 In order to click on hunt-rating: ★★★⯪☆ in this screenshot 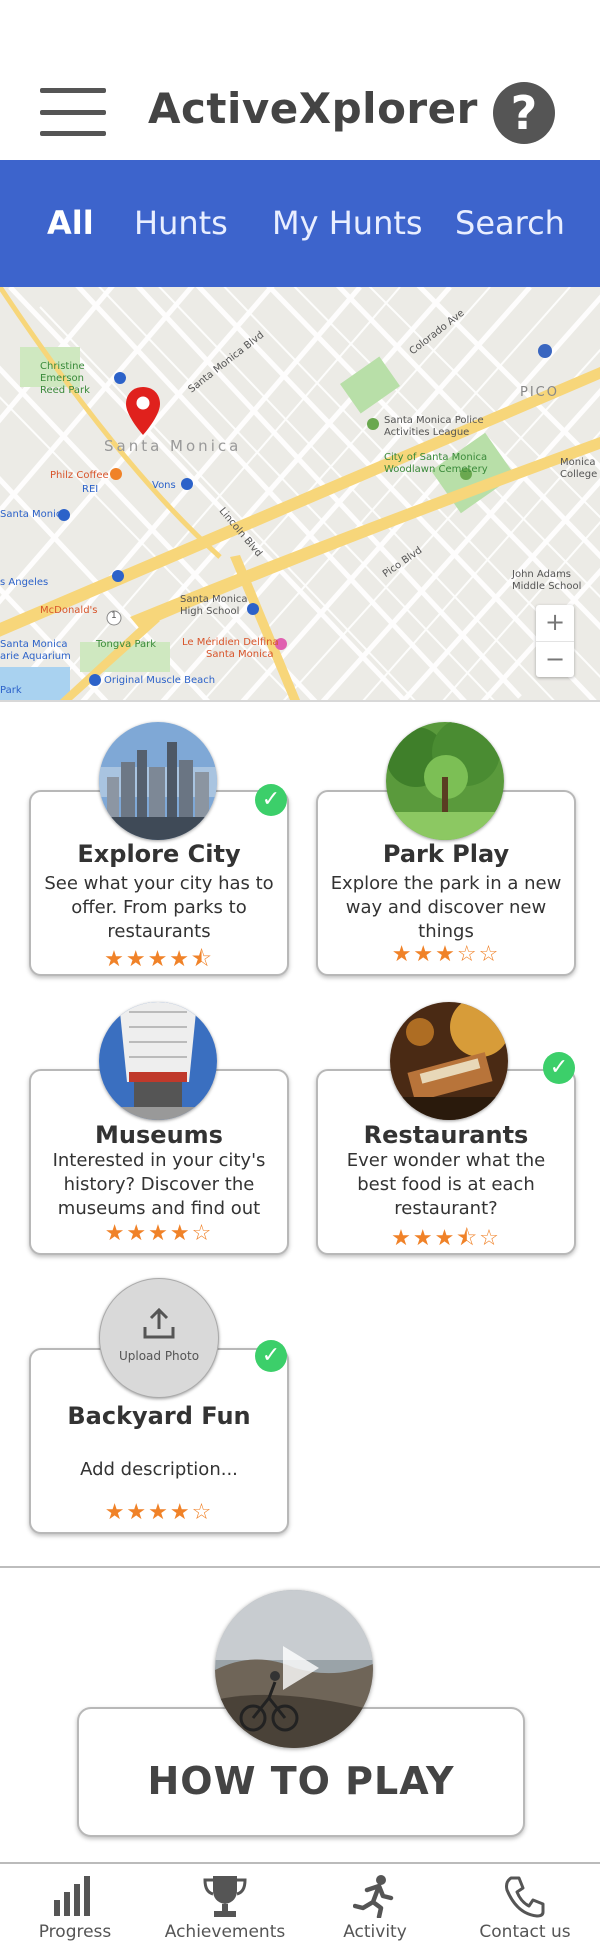, I will do `click(446, 1238)`.